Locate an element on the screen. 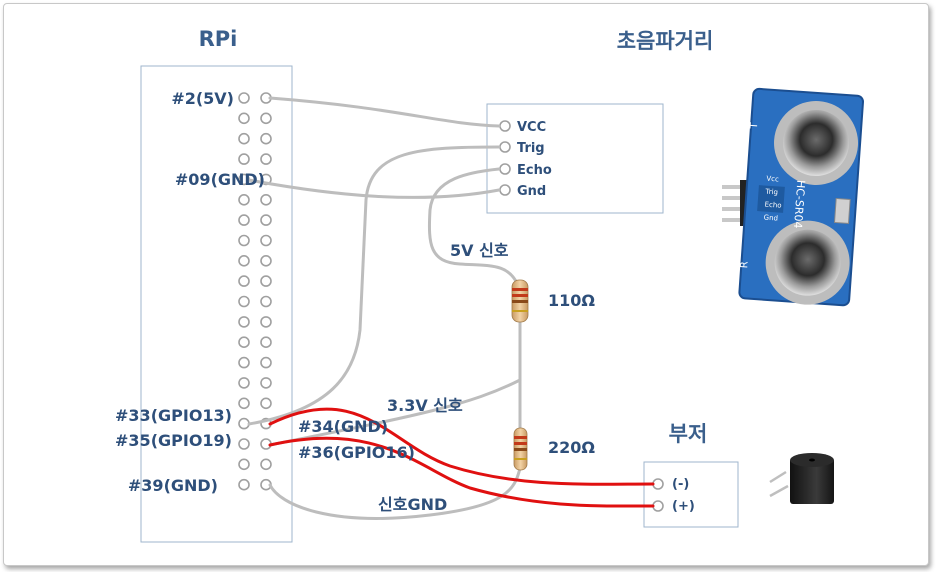 The height and width of the screenshot is (572, 936). sensor-pin-trig is located at coordinates (505, 147).